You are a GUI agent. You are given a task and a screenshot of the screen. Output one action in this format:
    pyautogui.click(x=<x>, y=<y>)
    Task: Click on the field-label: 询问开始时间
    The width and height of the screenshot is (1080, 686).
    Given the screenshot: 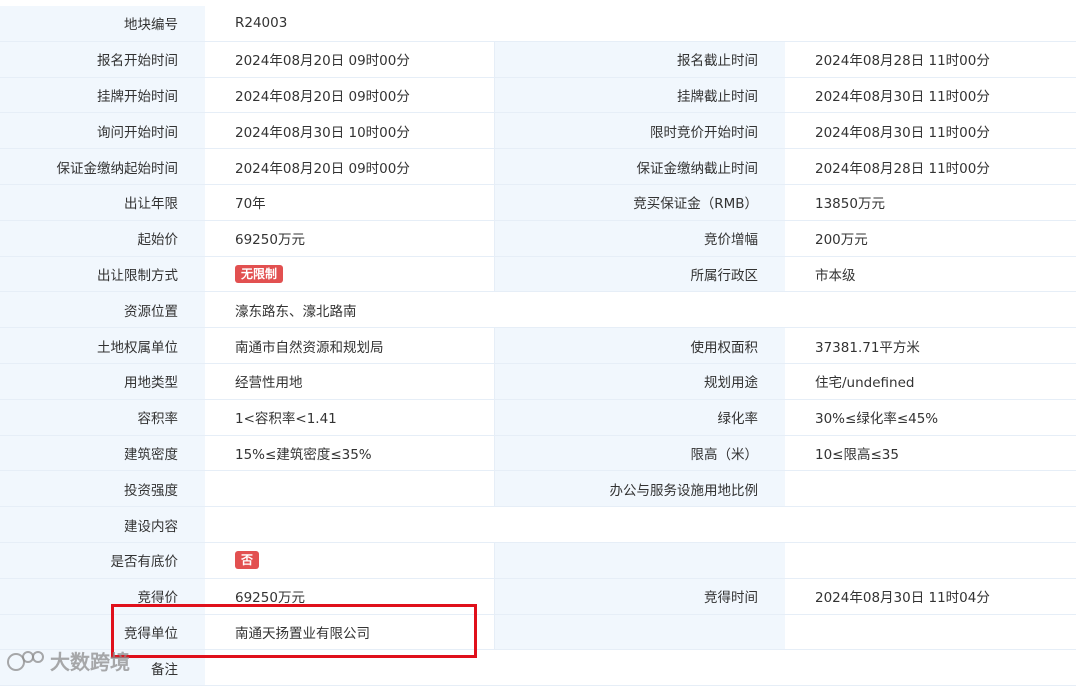 What is the action you would take?
    pyautogui.click(x=102, y=131)
    